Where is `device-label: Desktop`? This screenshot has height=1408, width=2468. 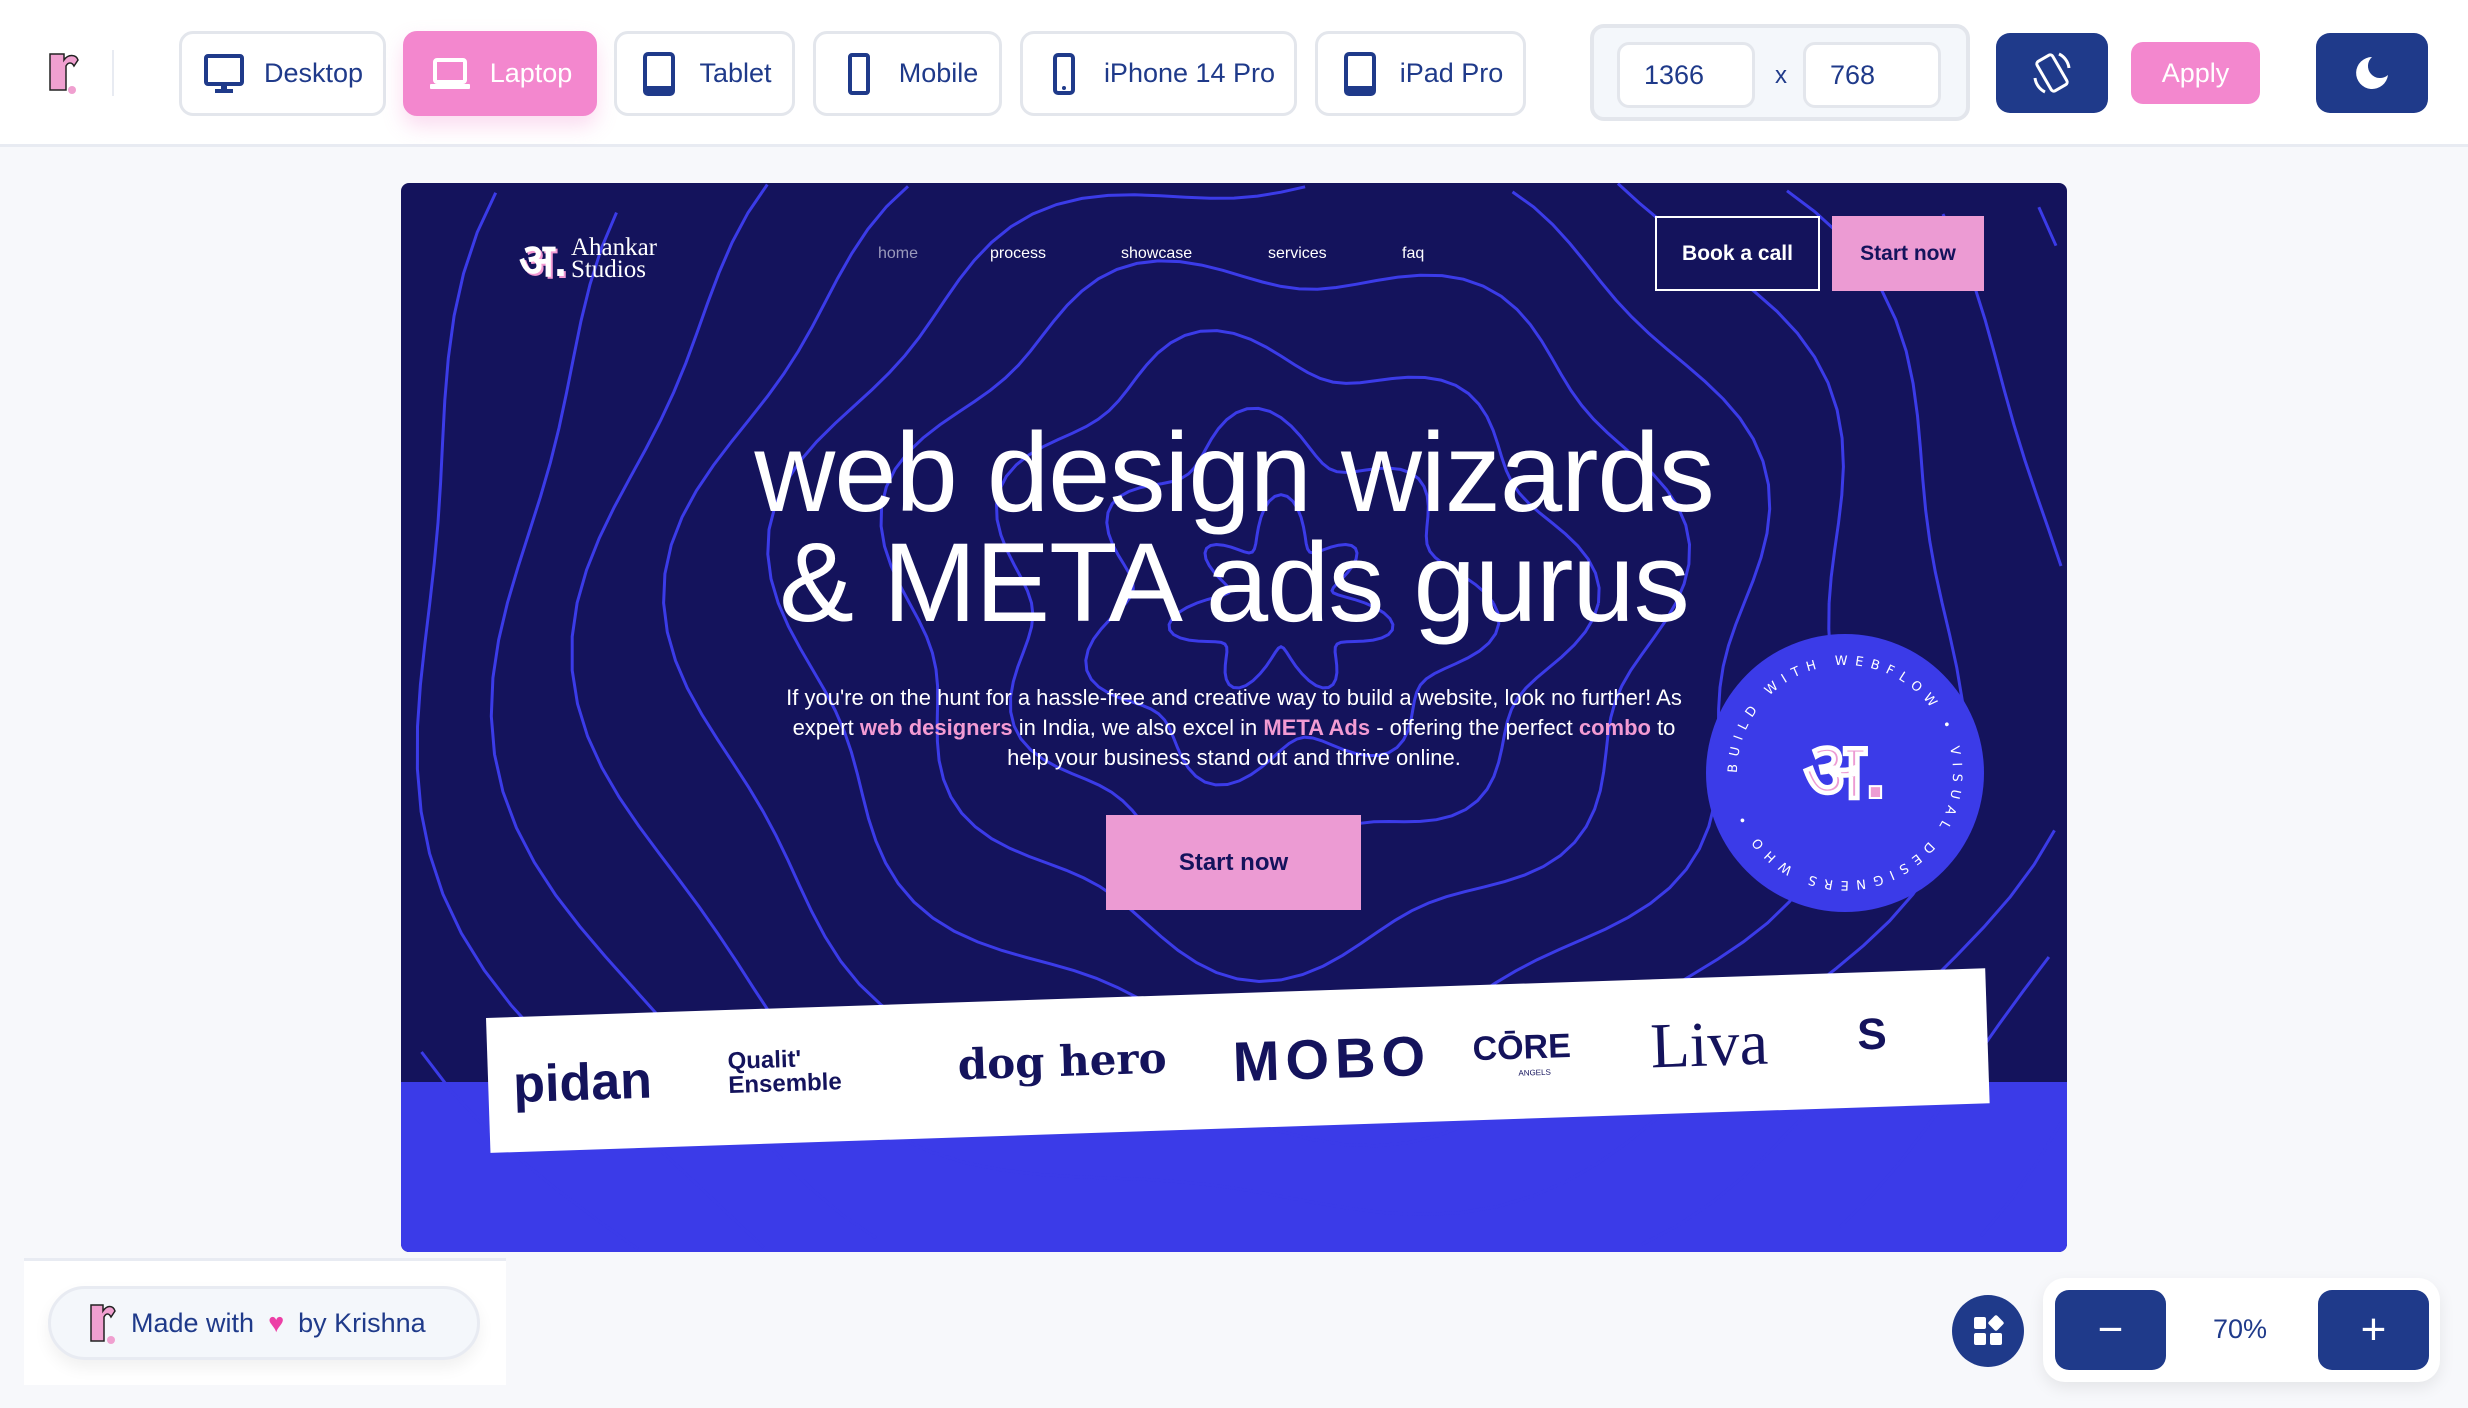
device-label: Desktop is located at coordinates (313, 73).